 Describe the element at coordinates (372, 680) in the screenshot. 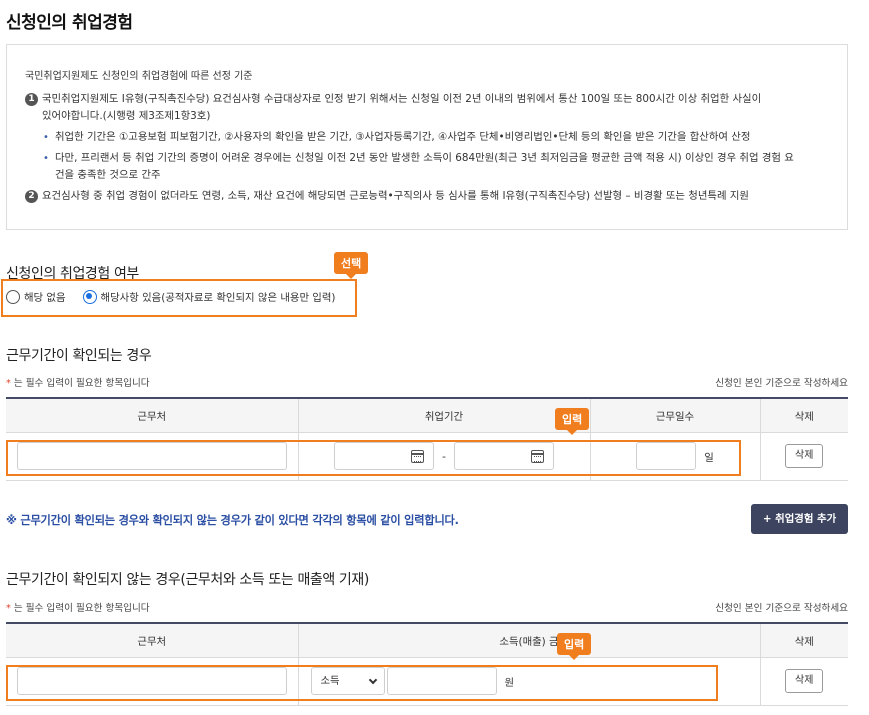

I see `chevron-down-icon` at that location.